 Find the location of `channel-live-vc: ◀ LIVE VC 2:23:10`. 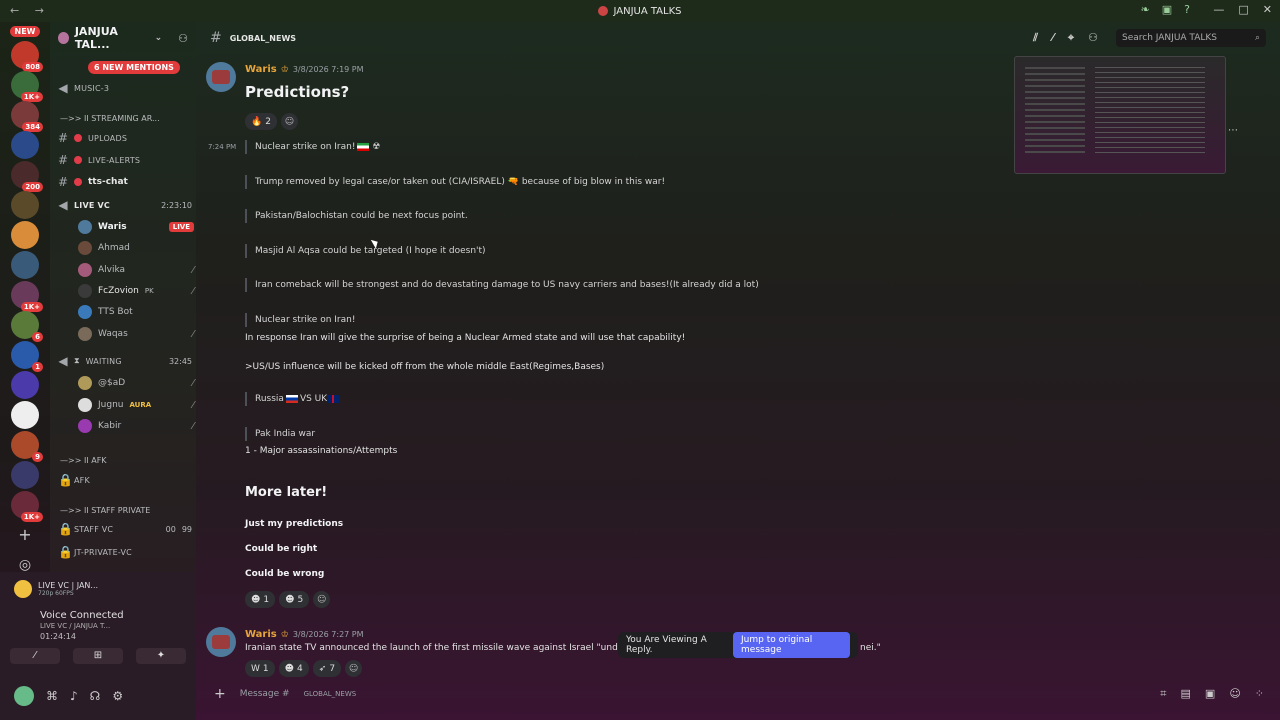

channel-live-vc: ◀ LIVE VC 2:23:10 is located at coordinates (125, 205).